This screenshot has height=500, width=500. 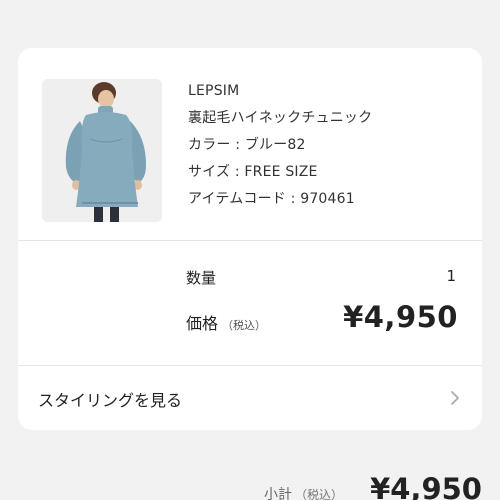 What do you see at coordinates (202, 323) in the screenshot?
I see `price-label: 価格` at bounding box center [202, 323].